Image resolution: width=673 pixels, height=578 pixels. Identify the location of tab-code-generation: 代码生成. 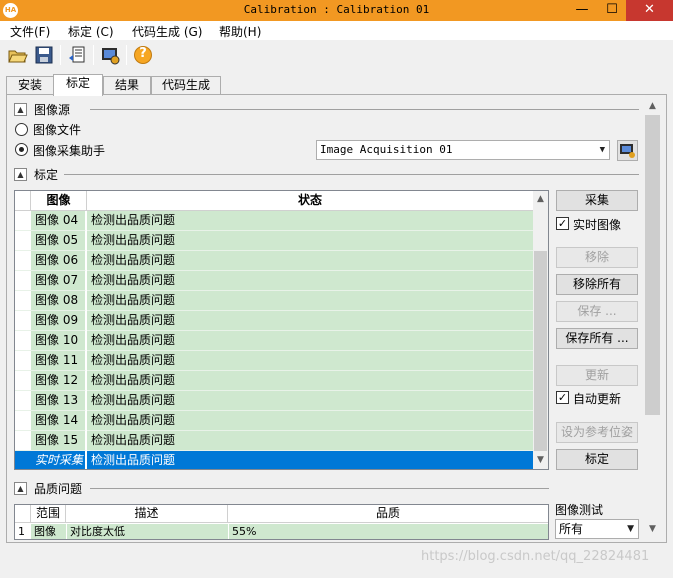
(186, 85).